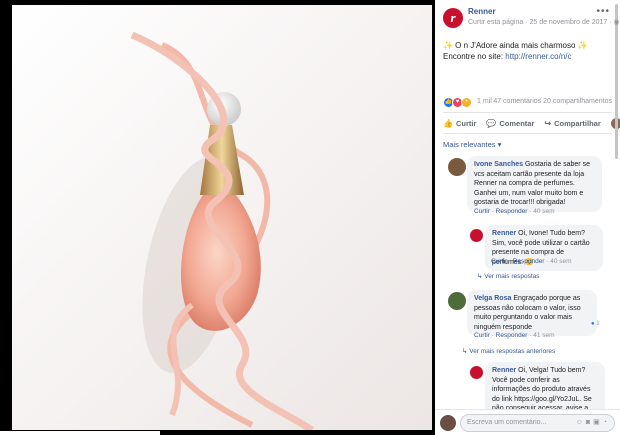  Describe the element at coordinates (491, 123) in the screenshot. I see `comment-icon: 💬` at that location.